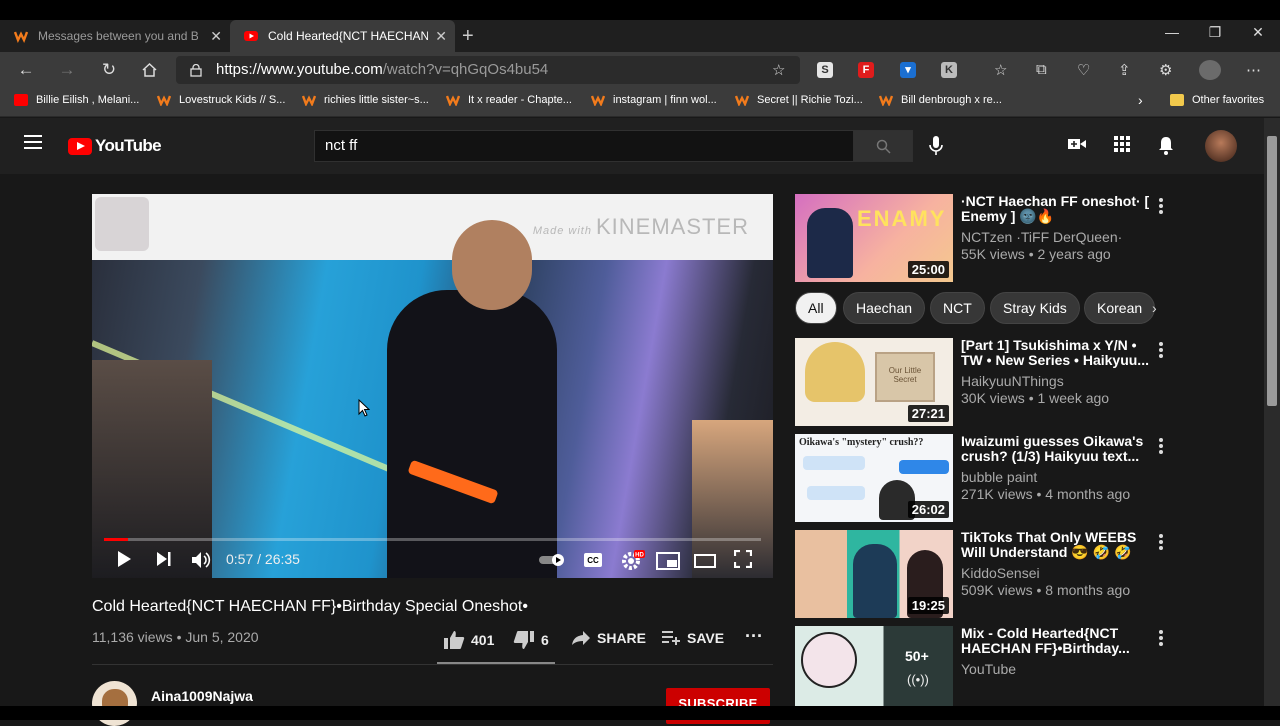  Describe the element at coordinates (202, 560) in the screenshot. I see `volume-icon` at that location.